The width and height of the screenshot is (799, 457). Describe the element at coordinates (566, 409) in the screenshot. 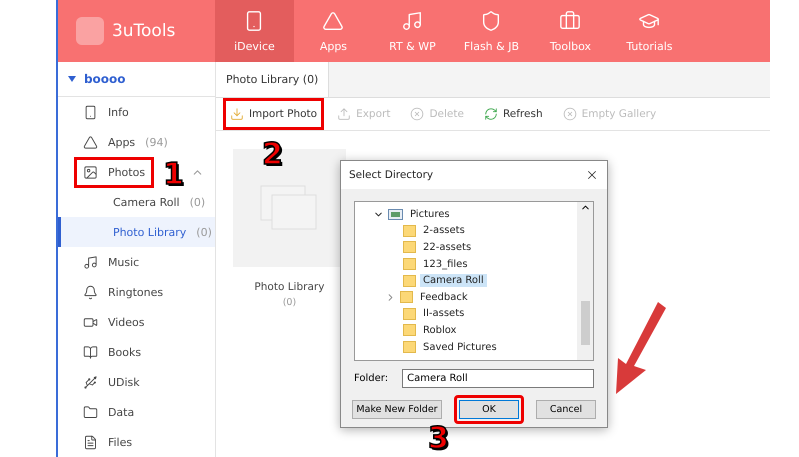

I see `dialog-button: Cancel` at that location.